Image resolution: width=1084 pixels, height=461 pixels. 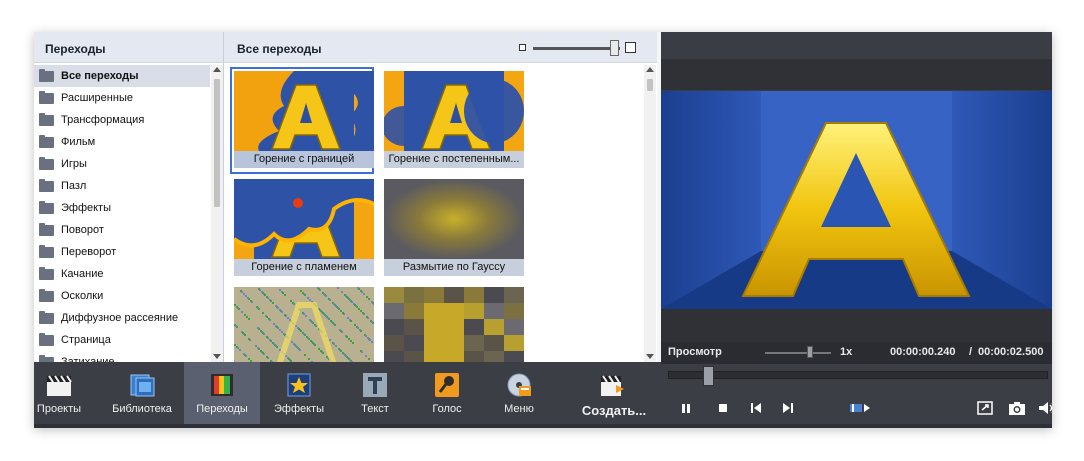 What do you see at coordinates (222, 385) in the screenshot?
I see `transitions-icon` at bounding box center [222, 385].